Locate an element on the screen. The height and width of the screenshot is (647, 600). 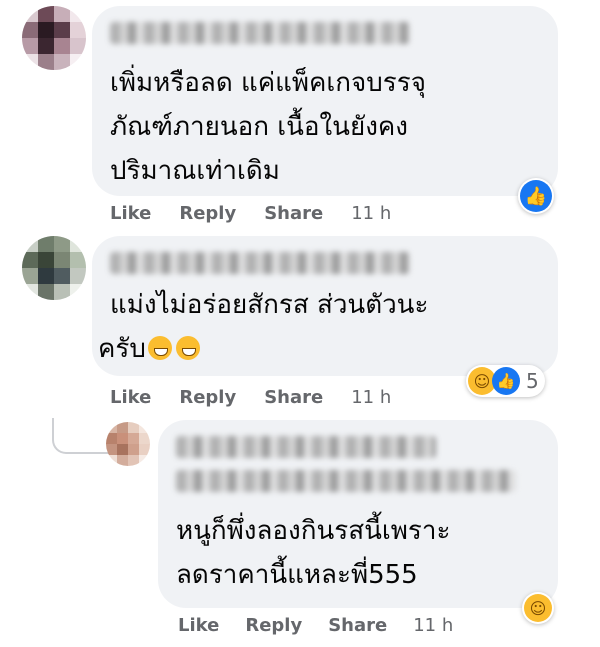
reactions-summary: ☺ 👍 5 is located at coordinates (505, 381).